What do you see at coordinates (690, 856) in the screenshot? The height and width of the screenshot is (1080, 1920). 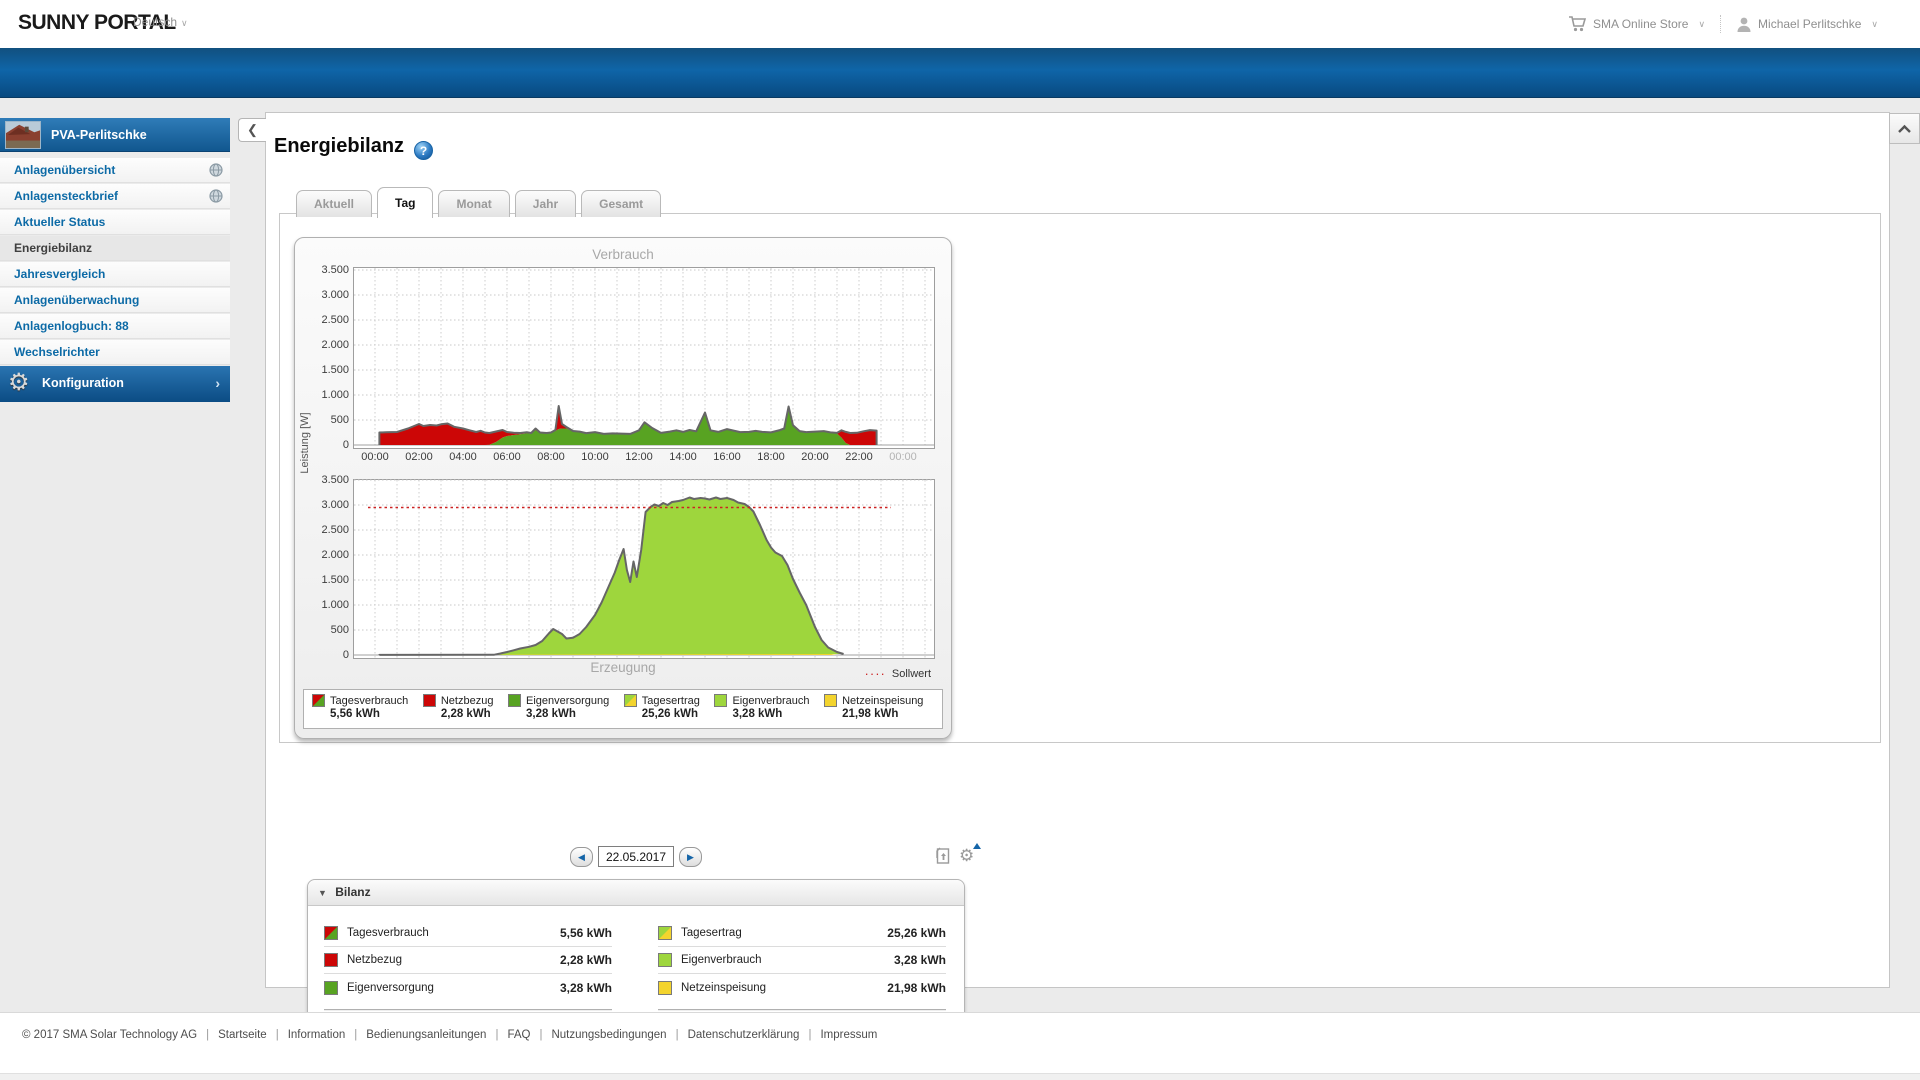 I see `next-day-button: ▶` at bounding box center [690, 856].